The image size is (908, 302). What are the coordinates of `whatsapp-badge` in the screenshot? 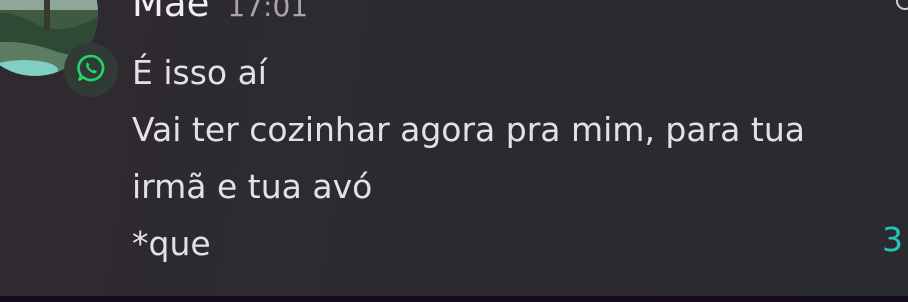 It's located at (91, 70).